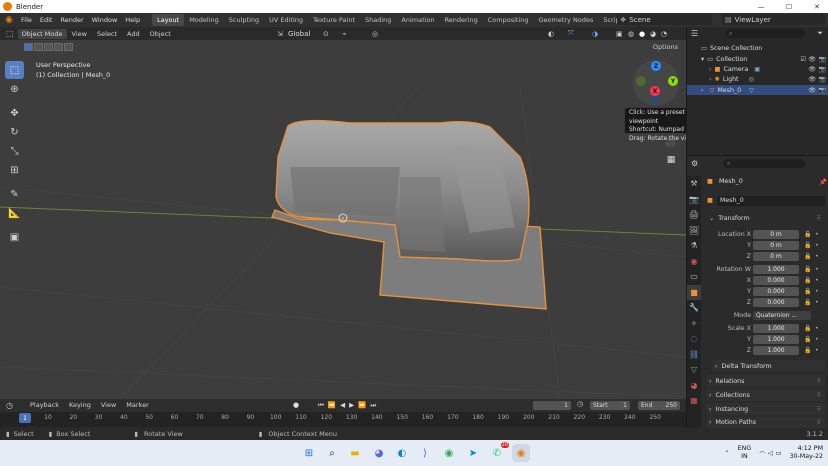 This screenshot has height=466, width=828. I want to click on relations-section: › Relations ⠿, so click(765, 381).